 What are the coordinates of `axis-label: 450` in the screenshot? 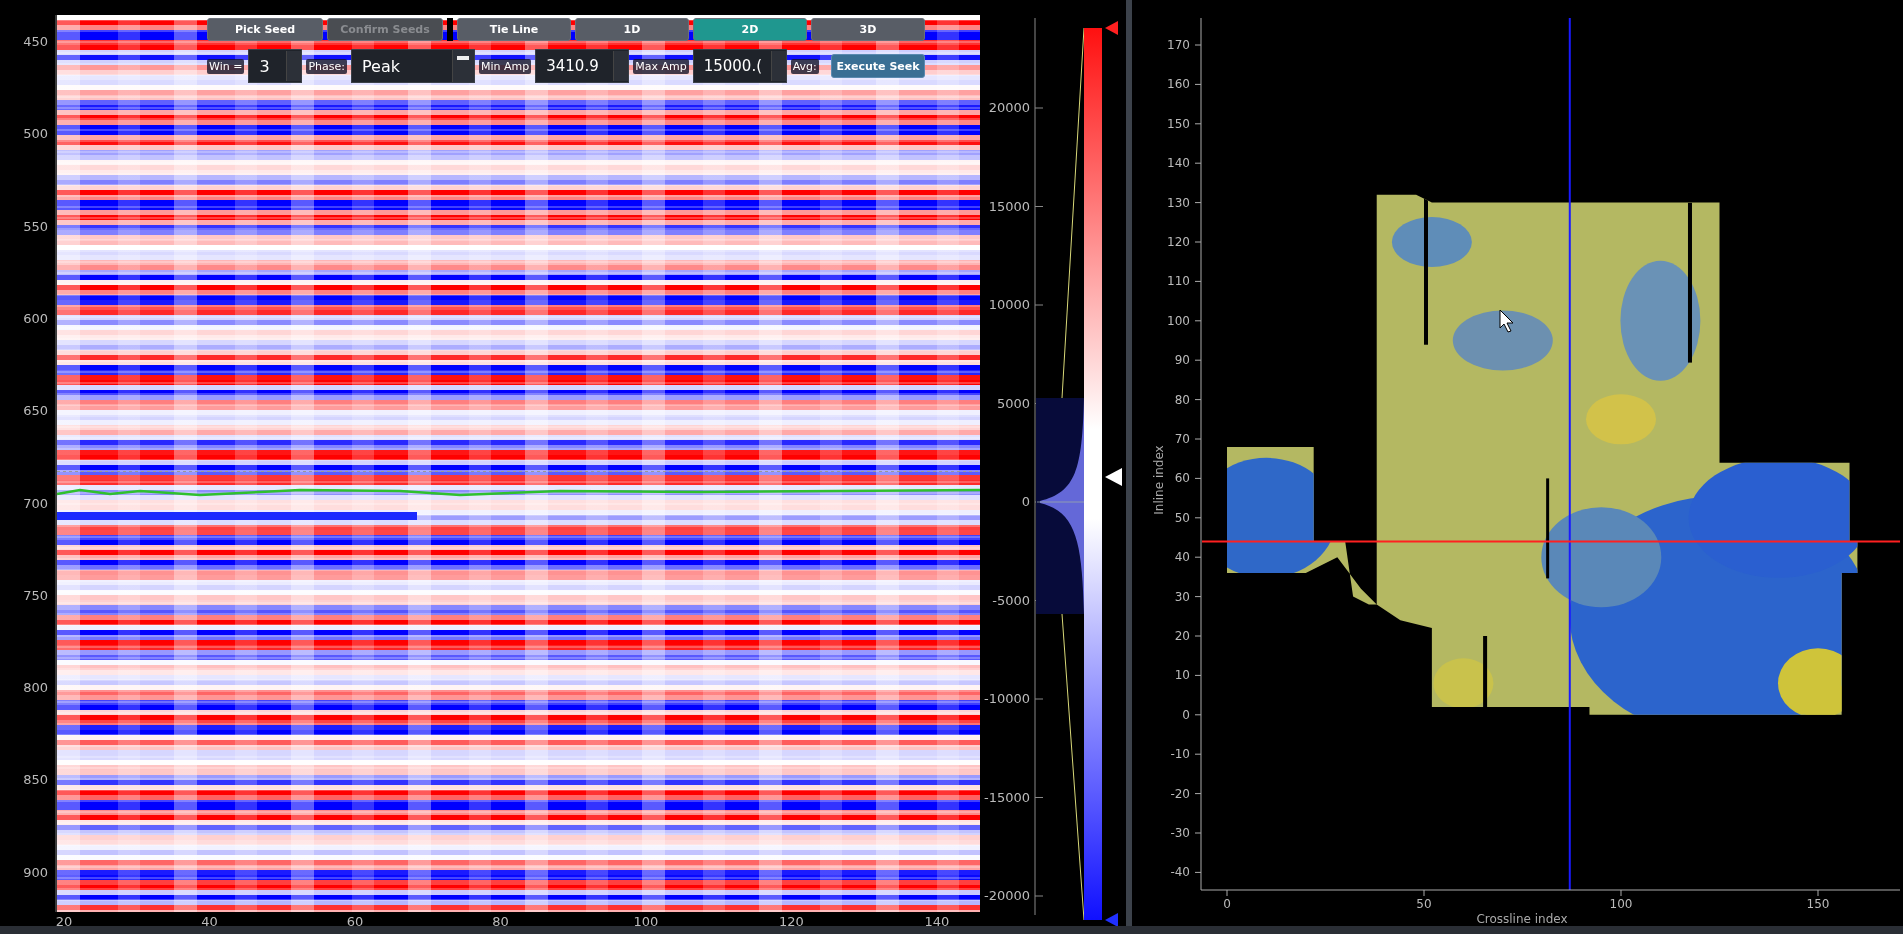 It's located at (35, 41).